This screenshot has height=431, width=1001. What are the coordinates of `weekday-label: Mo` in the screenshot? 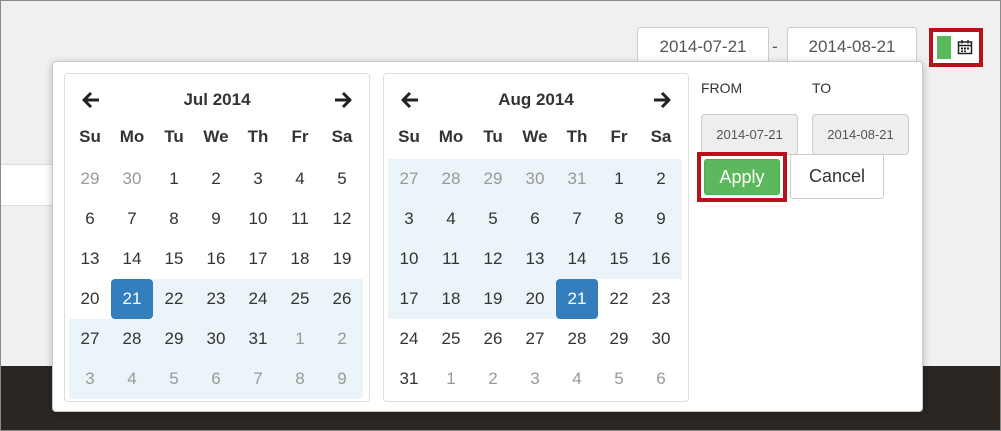 It's located at (451, 136).